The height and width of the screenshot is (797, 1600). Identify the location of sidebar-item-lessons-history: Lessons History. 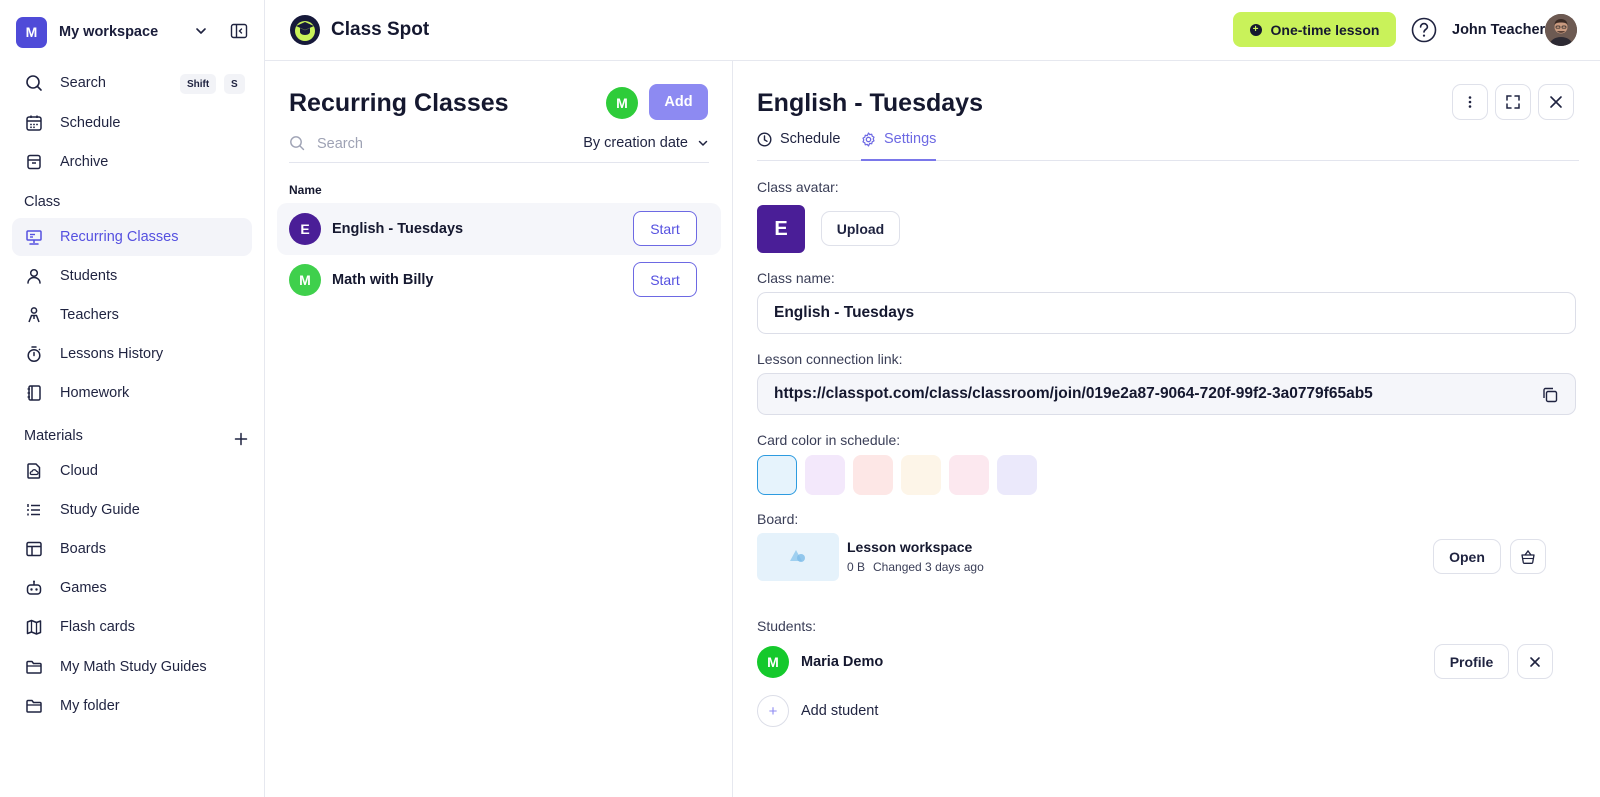
(132, 354).